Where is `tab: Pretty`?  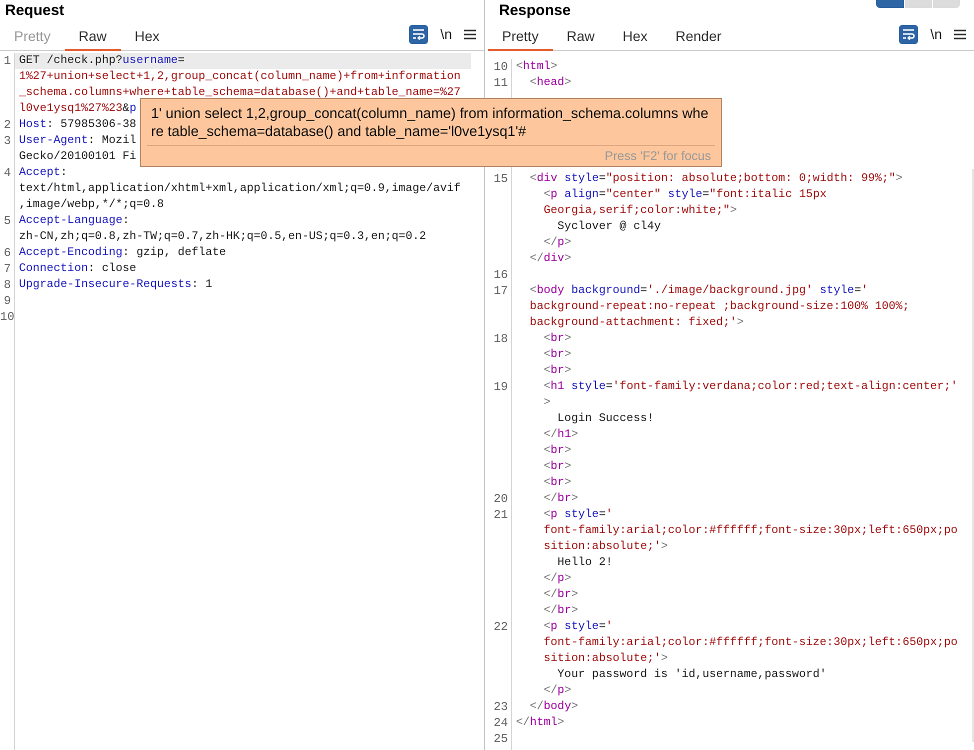
tab: Pretty is located at coordinates (520, 37).